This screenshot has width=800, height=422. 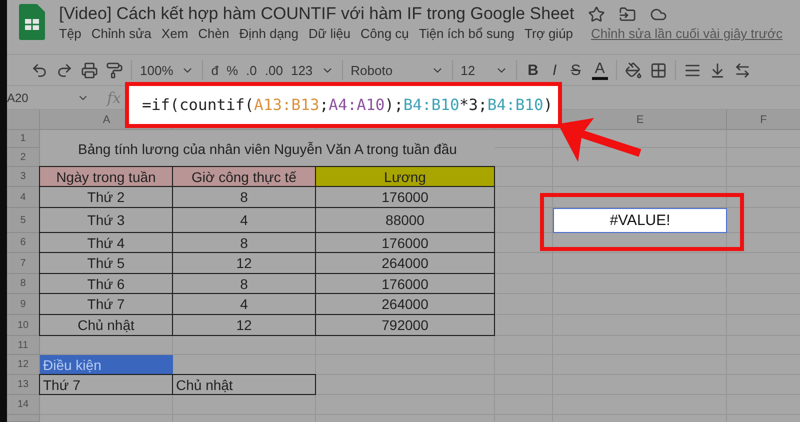 What do you see at coordinates (23, 365) in the screenshot?
I see `row-number: 12` at bounding box center [23, 365].